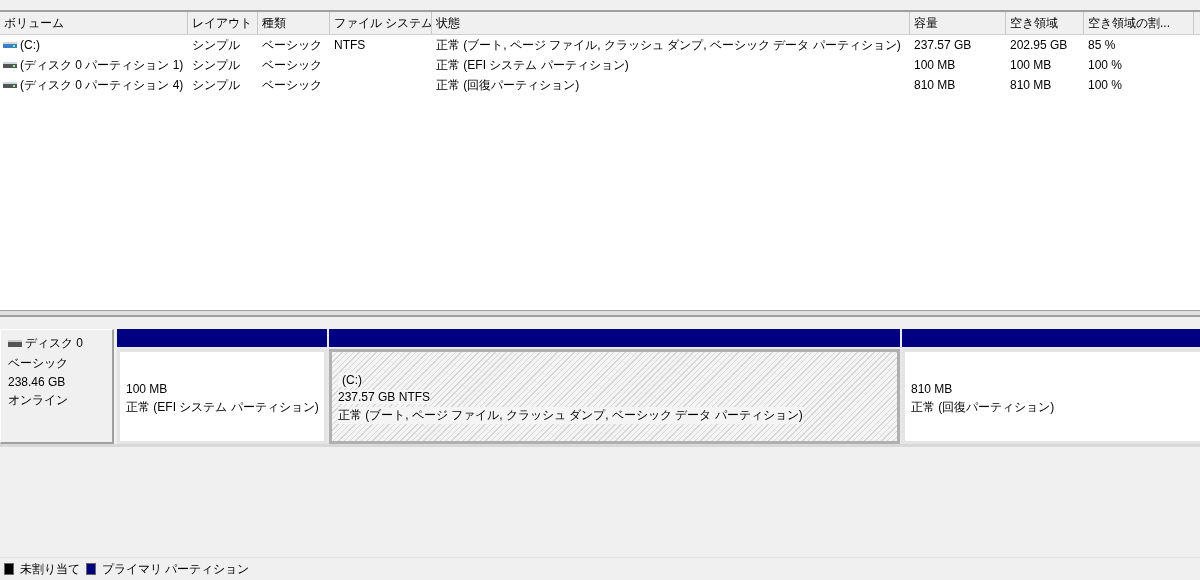  I want to click on partition-block: 810 MB 正常 (回復パーティション), so click(1051, 396).